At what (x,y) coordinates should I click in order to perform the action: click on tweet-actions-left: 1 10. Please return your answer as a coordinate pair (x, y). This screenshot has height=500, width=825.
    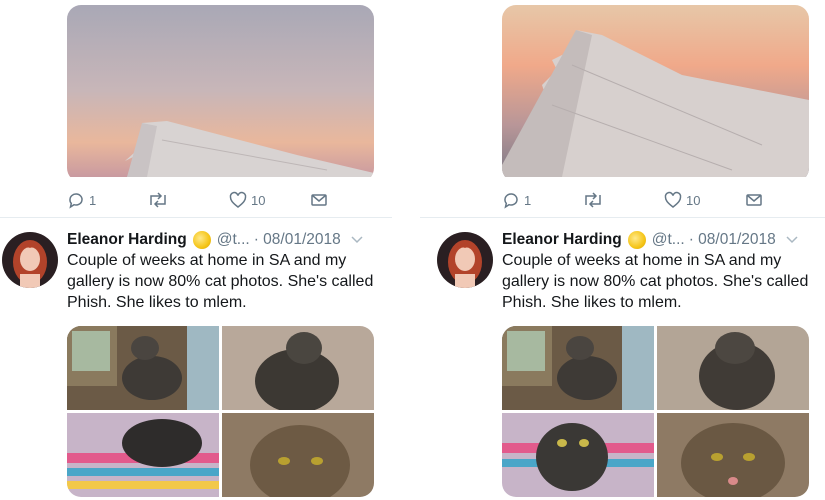
    Looking at the image, I should click on (217, 200).